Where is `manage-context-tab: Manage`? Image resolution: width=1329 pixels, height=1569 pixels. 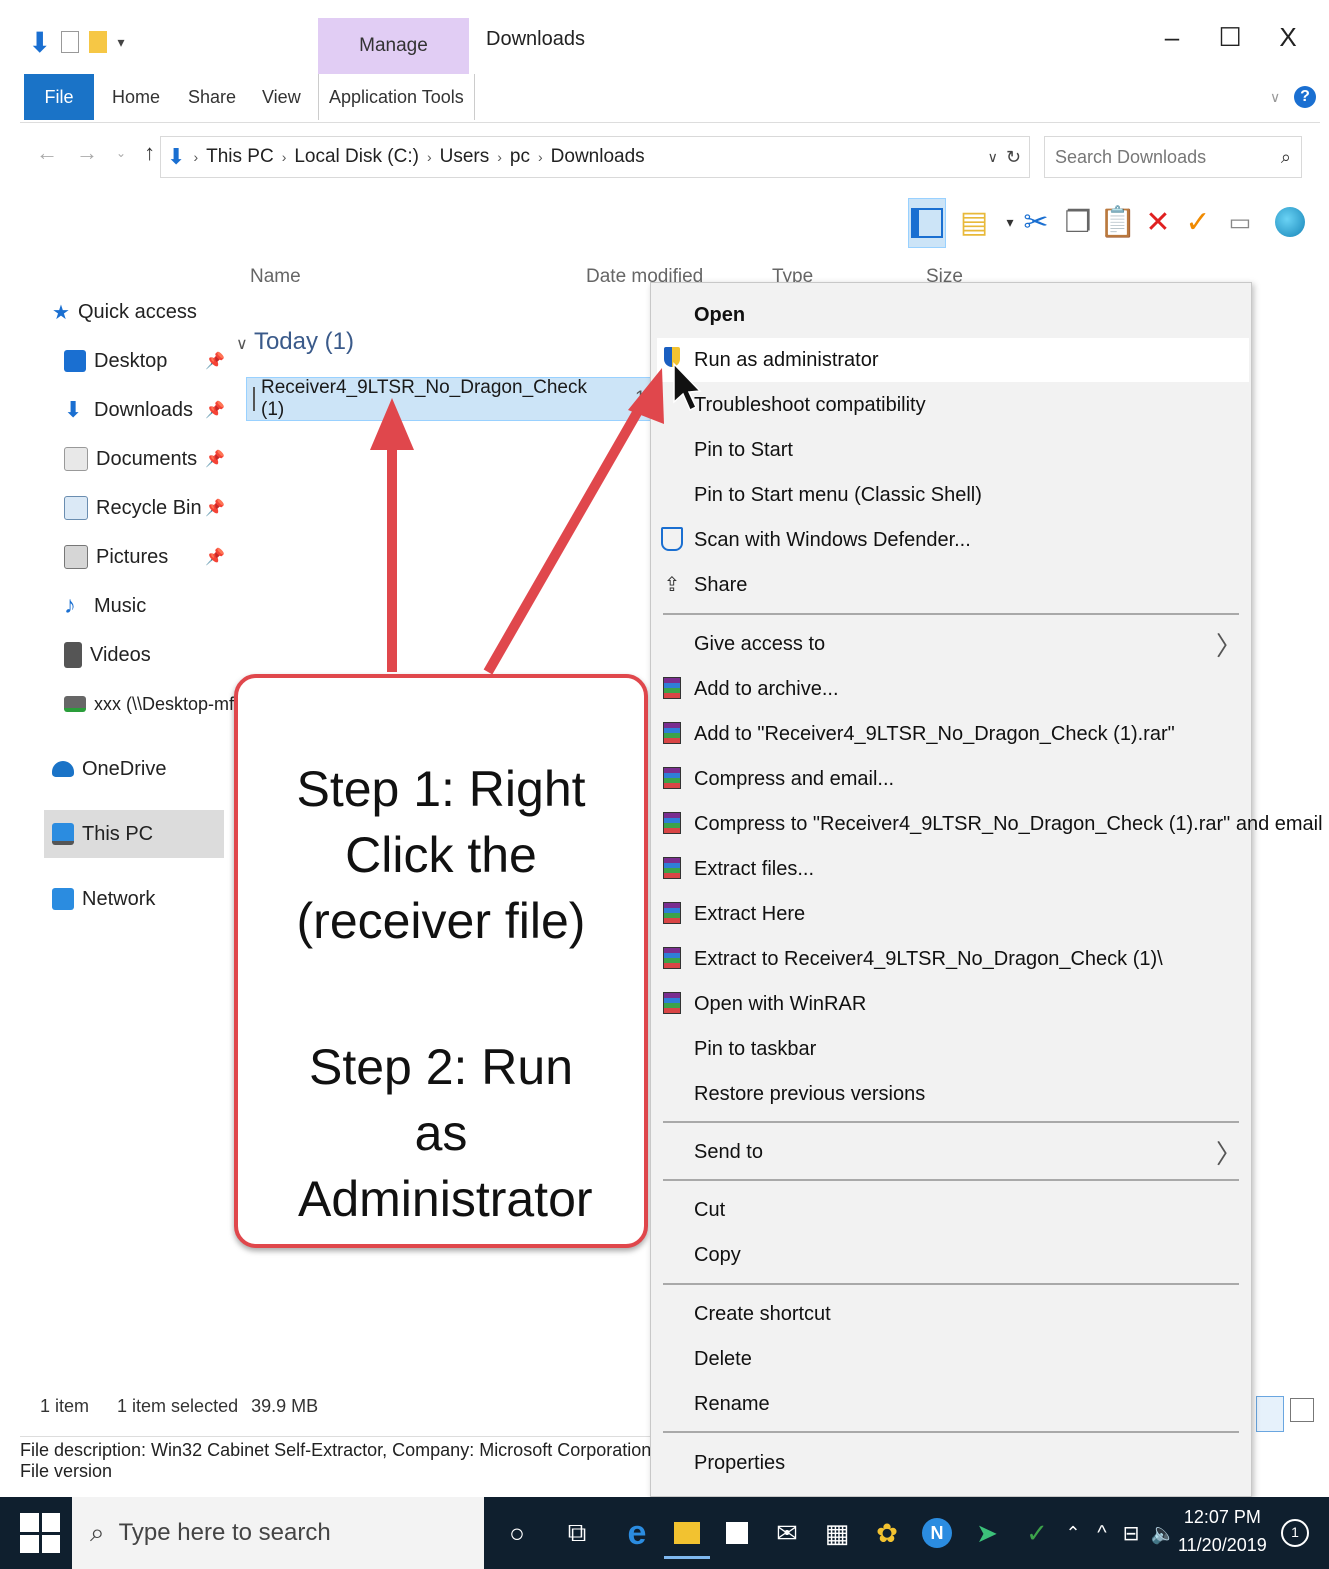
manage-context-tab: Manage is located at coordinates (393, 46).